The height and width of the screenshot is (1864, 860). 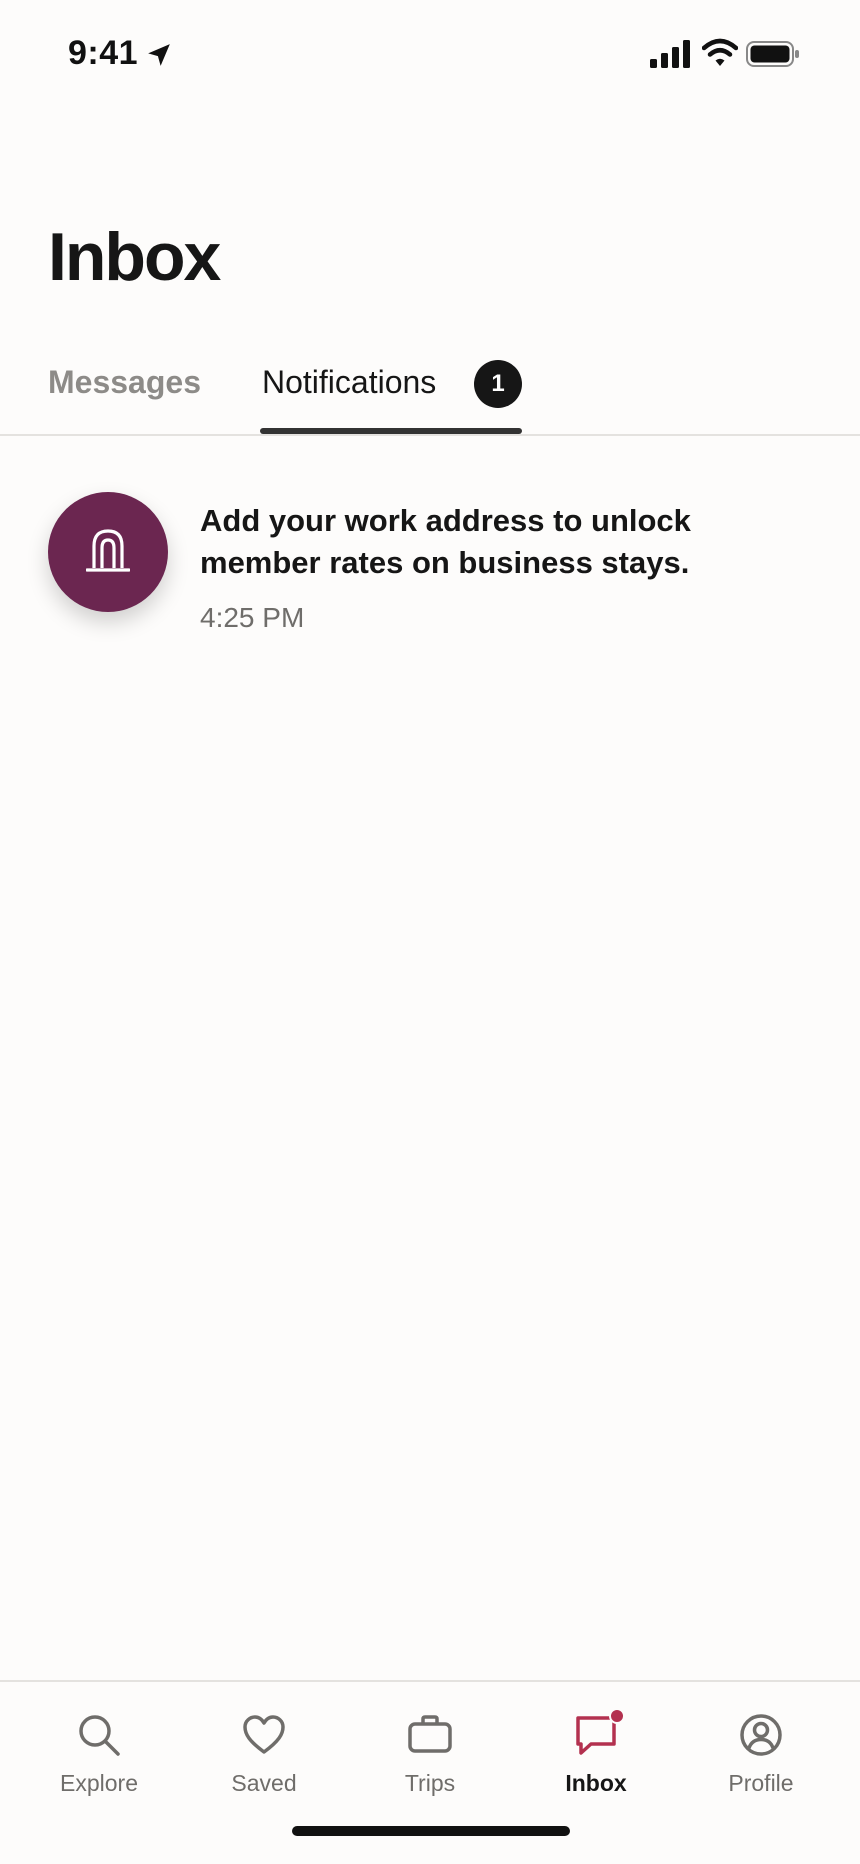 I want to click on notifications-count-badge: 1, so click(x=498, y=384).